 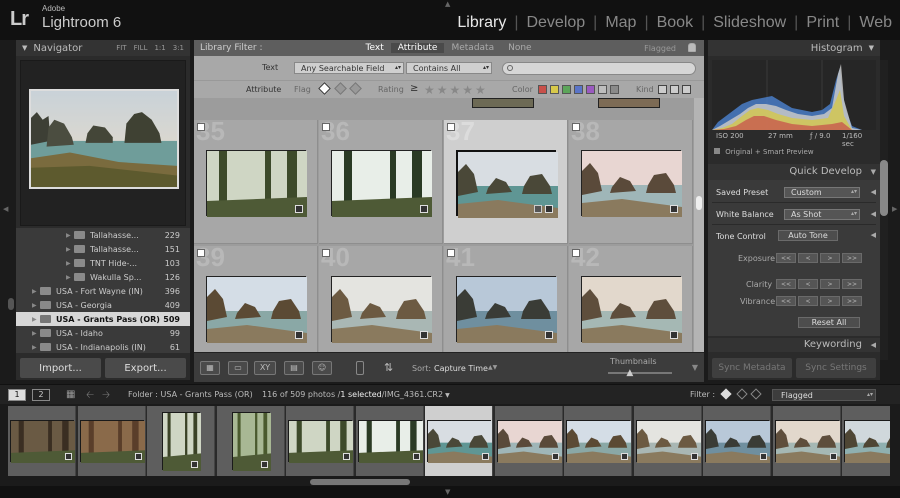 What do you see at coordinates (692, 47) in the screenshot?
I see `lock-icon` at bounding box center [692, 47].